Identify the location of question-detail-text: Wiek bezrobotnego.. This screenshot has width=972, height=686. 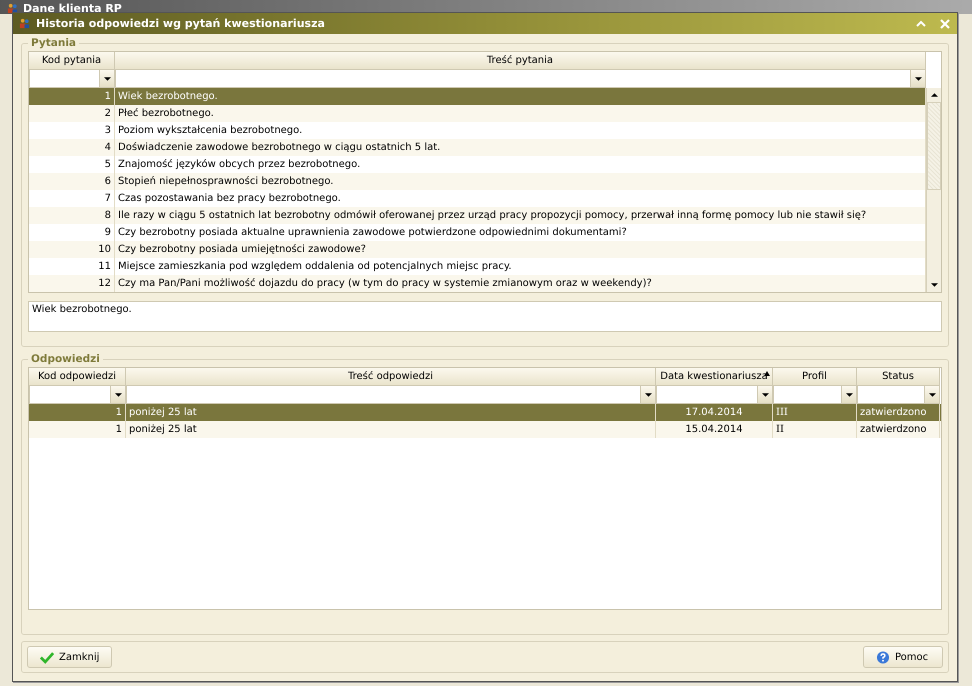
(485, 316).